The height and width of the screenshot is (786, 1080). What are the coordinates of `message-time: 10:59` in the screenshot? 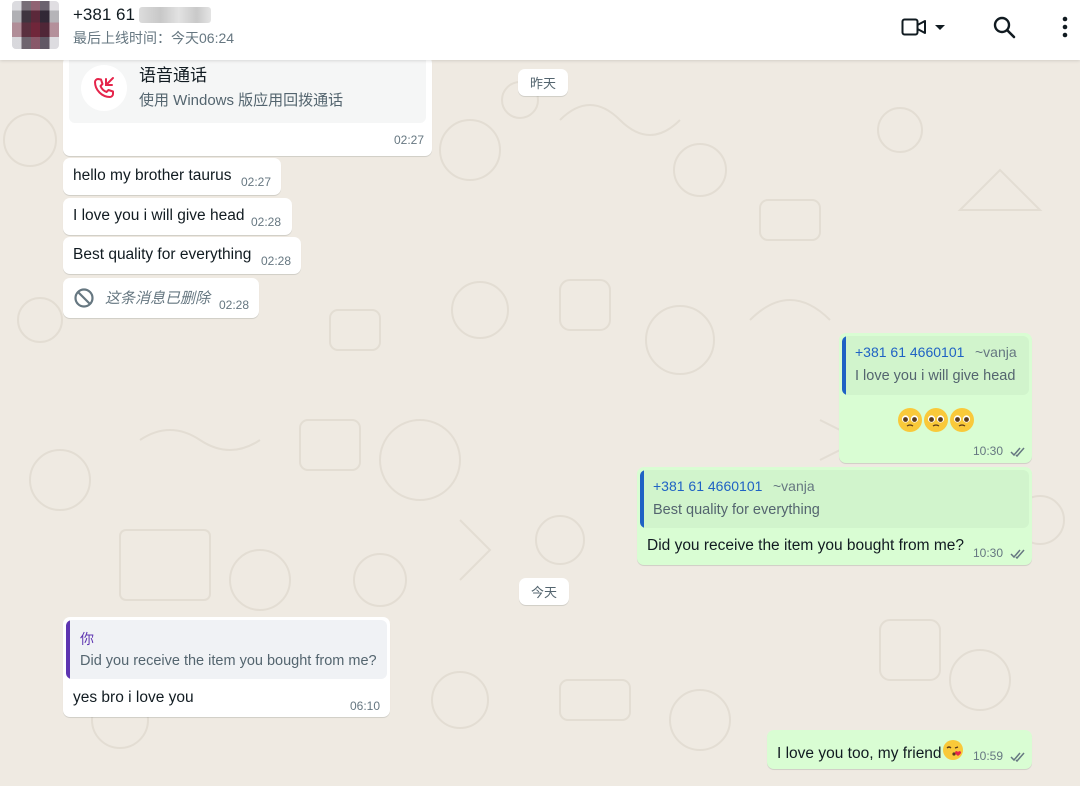 It's located at (999, 756).